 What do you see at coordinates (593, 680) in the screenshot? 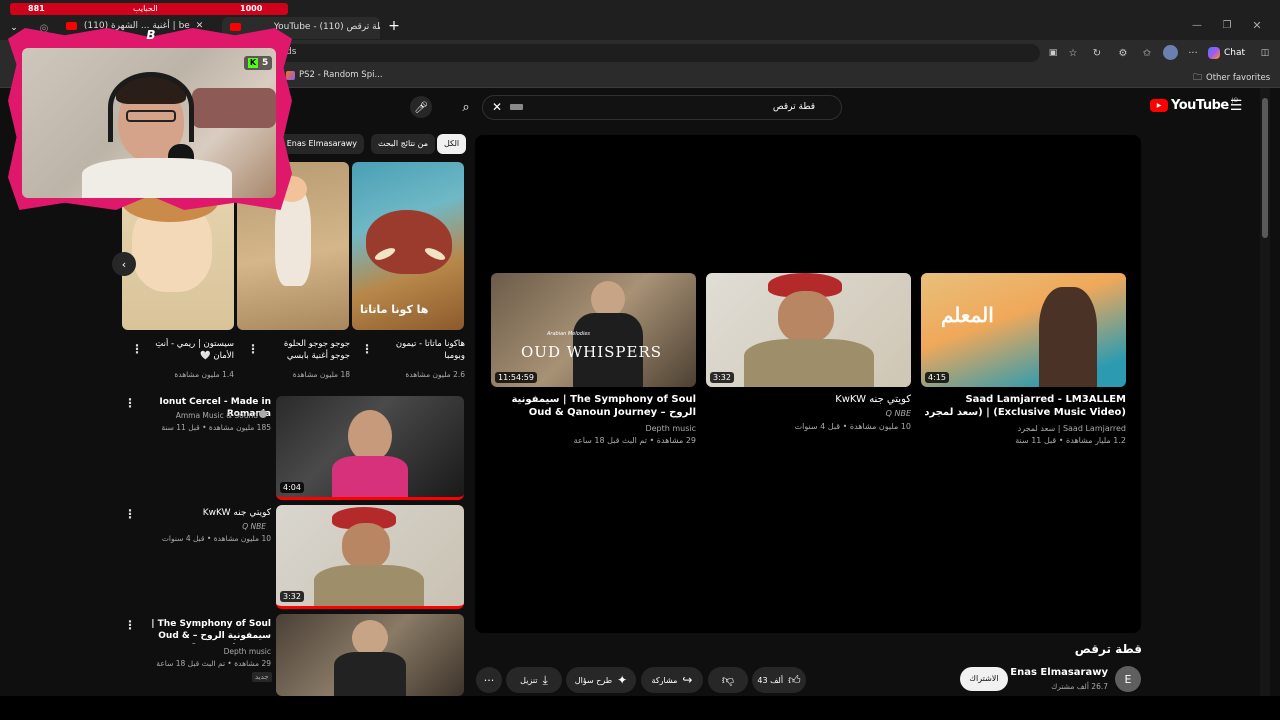
I see `ask-label: طرح سؤال` at bounding box center [593, 680].